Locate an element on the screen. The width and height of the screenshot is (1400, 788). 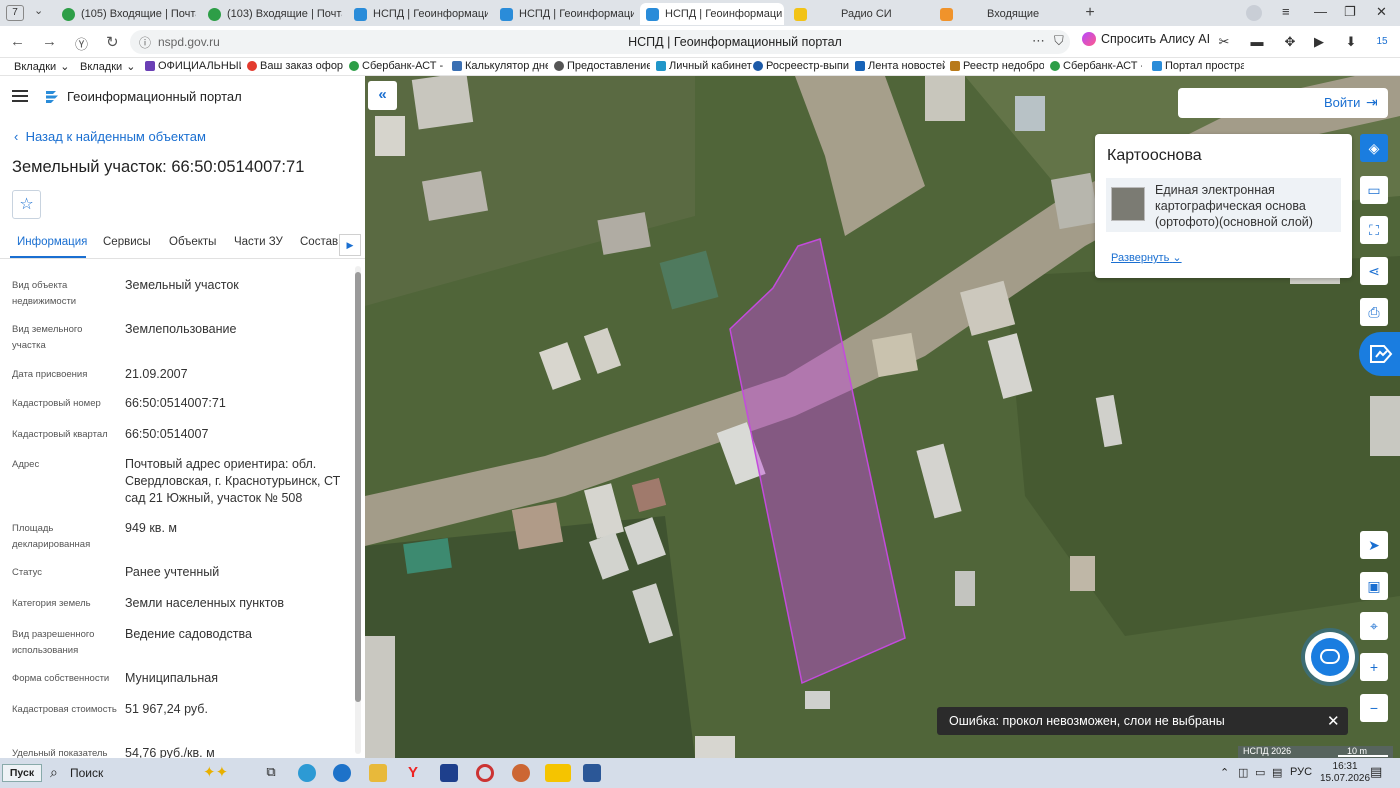
tab-count-button: 7 is located at coordinates (15, 13).